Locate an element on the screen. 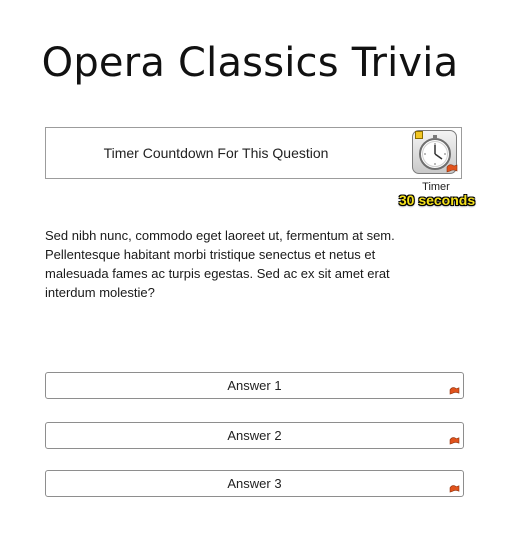  answer-button-1: Answer 1 is located at coordinates (254, 385).